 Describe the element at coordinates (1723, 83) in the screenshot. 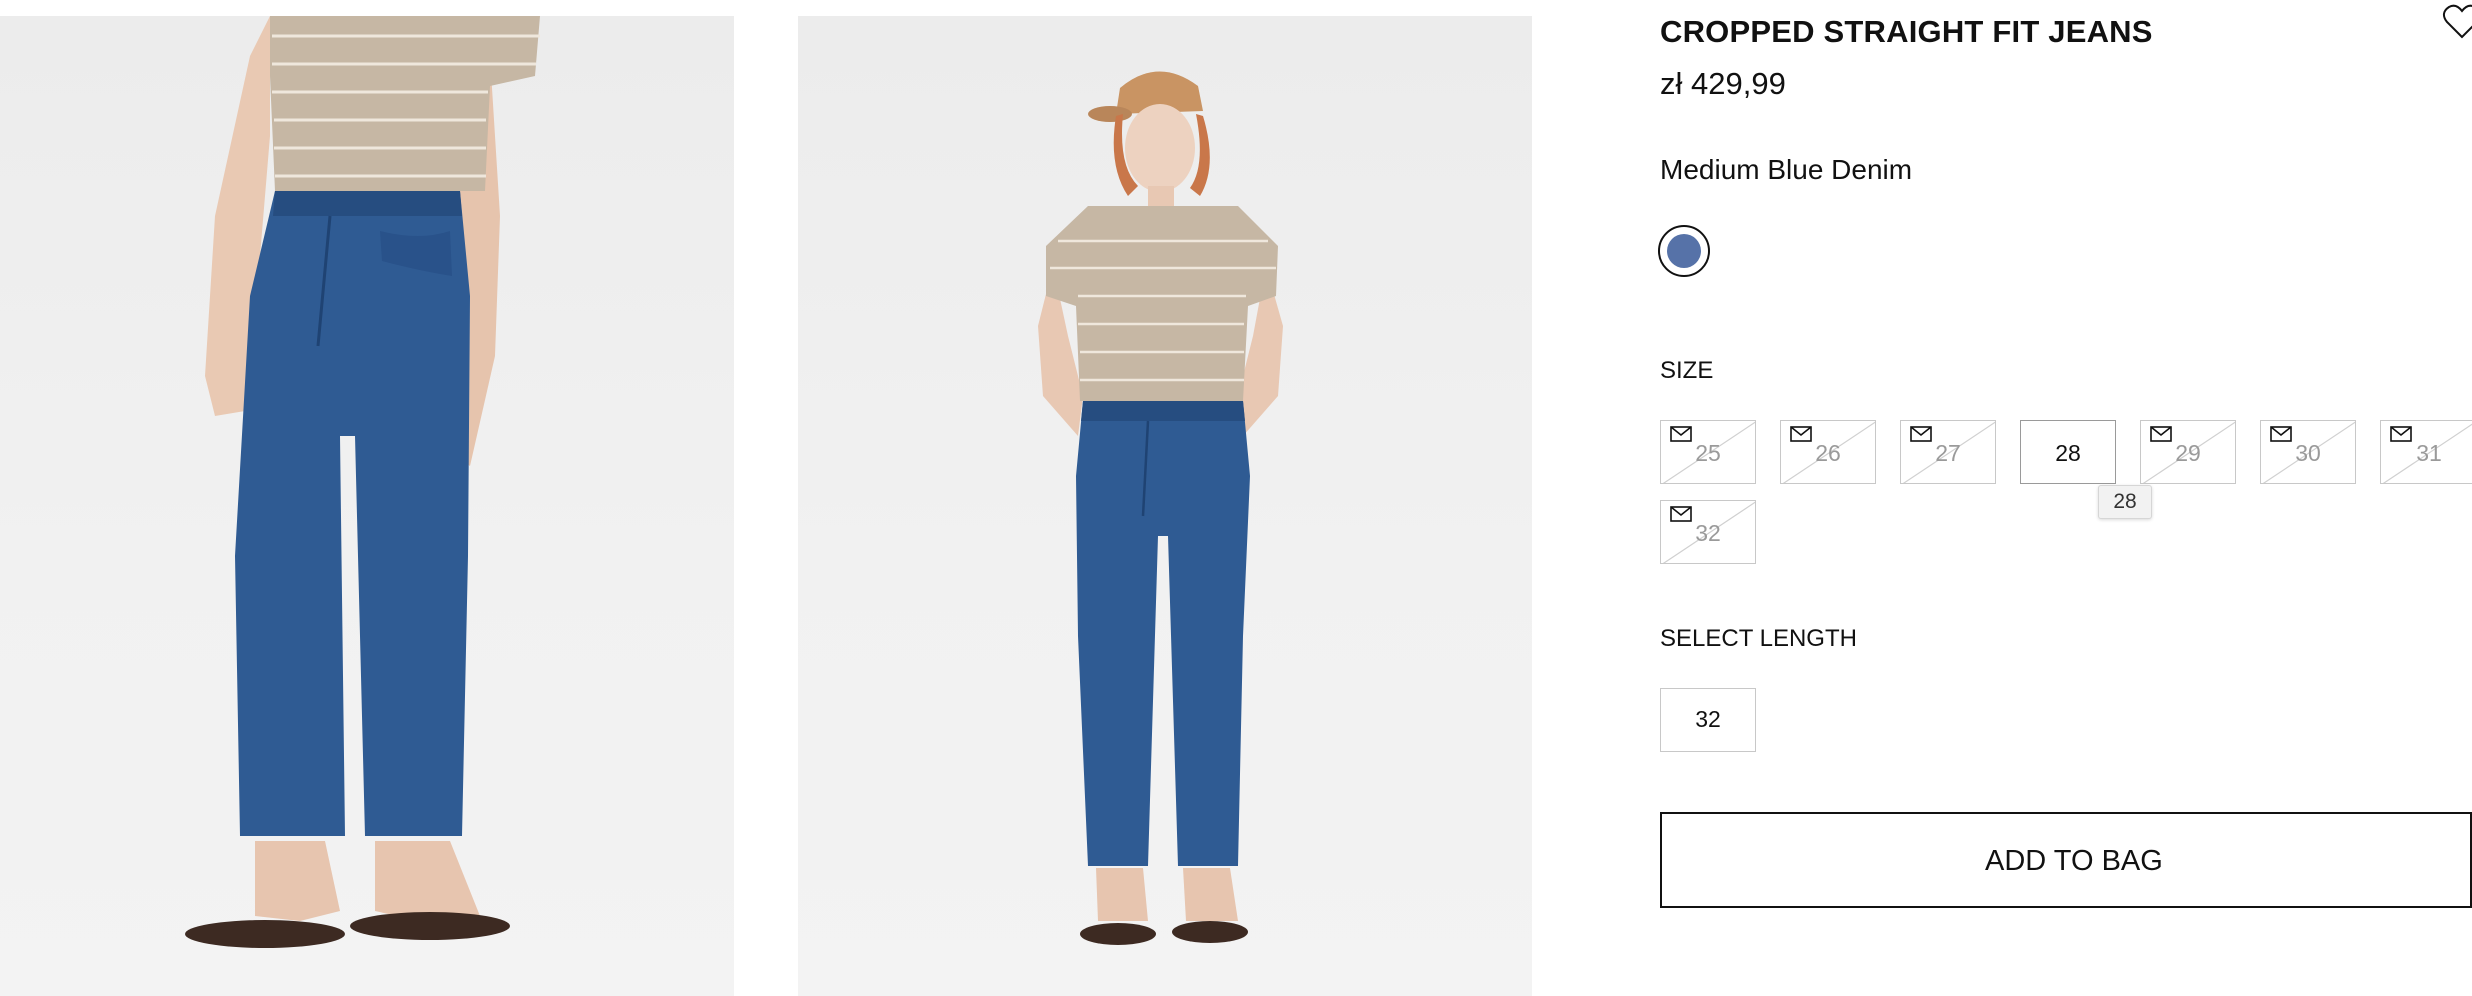

I see `product-price: zł 429,99` at that location.